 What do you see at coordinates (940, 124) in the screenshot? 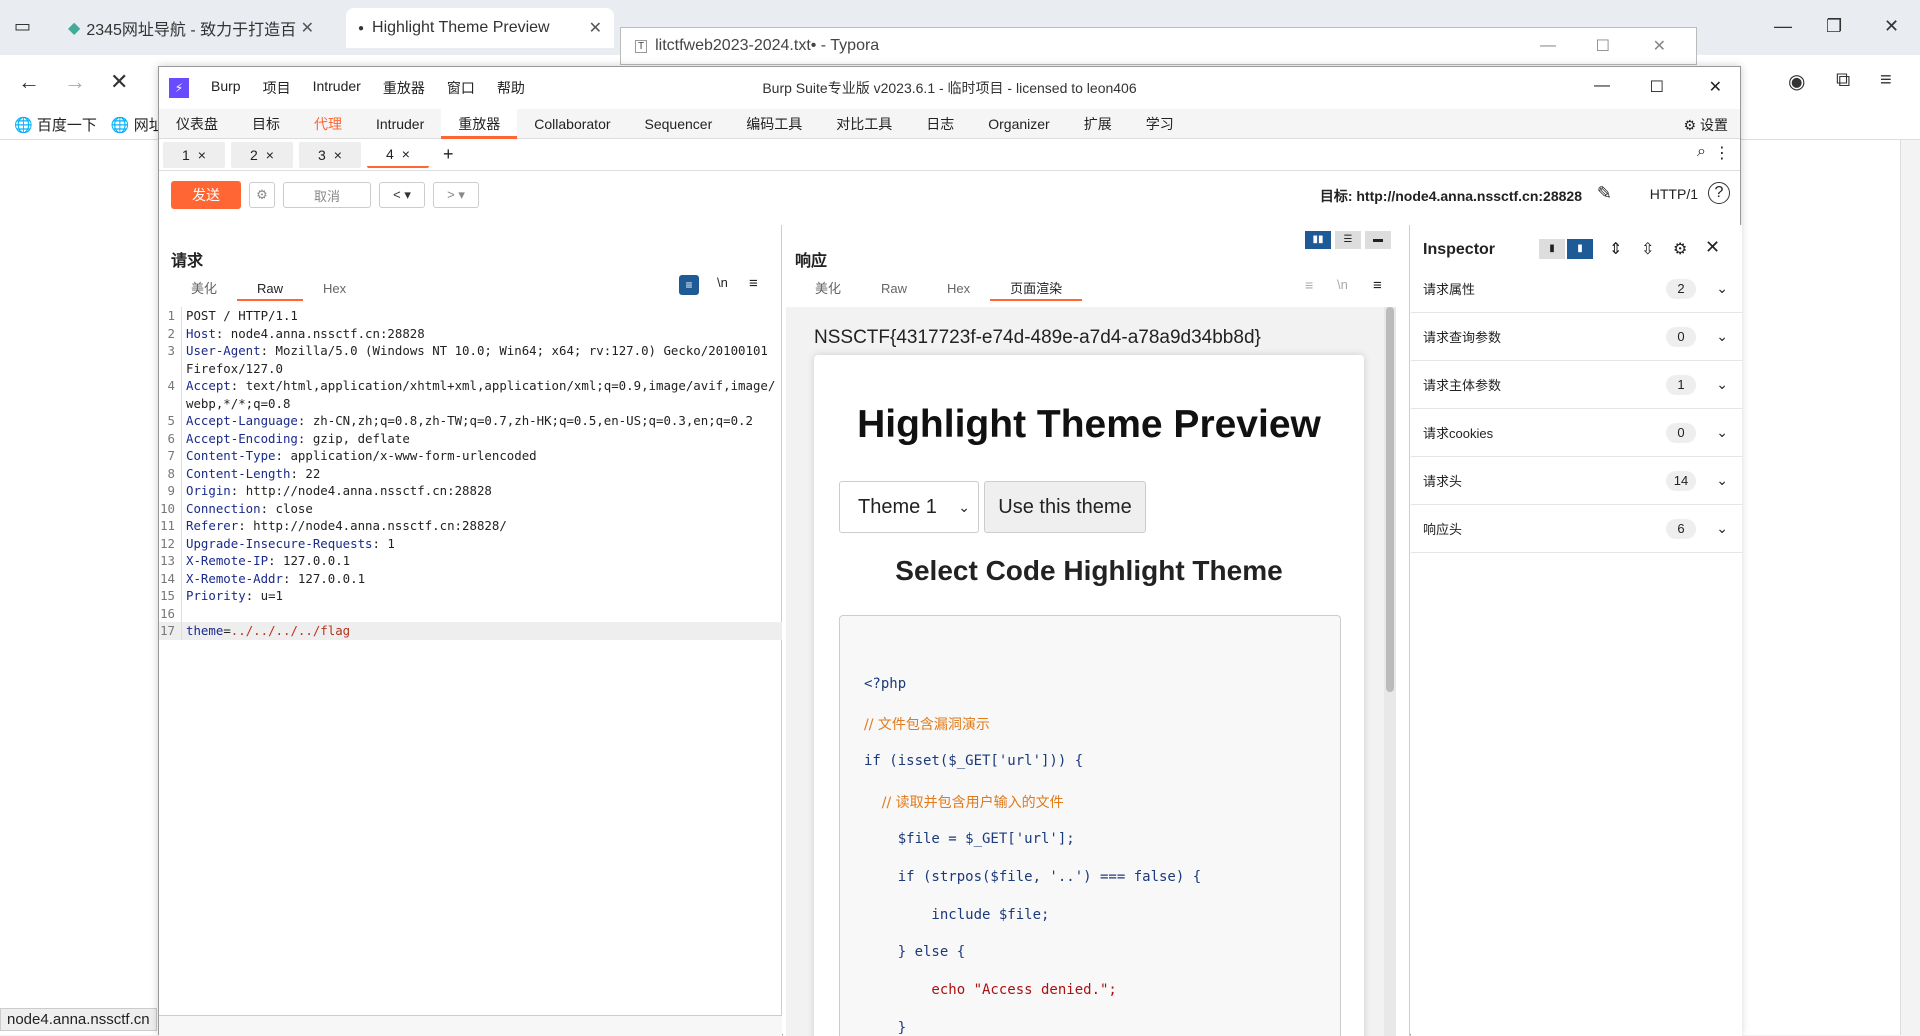
I see `tool-logger: 日志` at bounding box center [940, 124].